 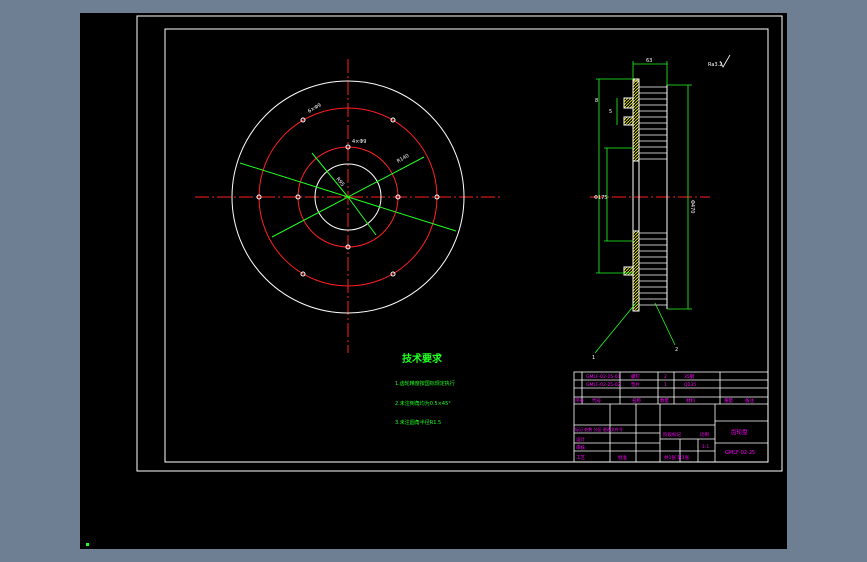 What do you see at coordinates (580, 458) in the screenshot?
I see `process-label: 工艺` at bounding box center [580, 458].